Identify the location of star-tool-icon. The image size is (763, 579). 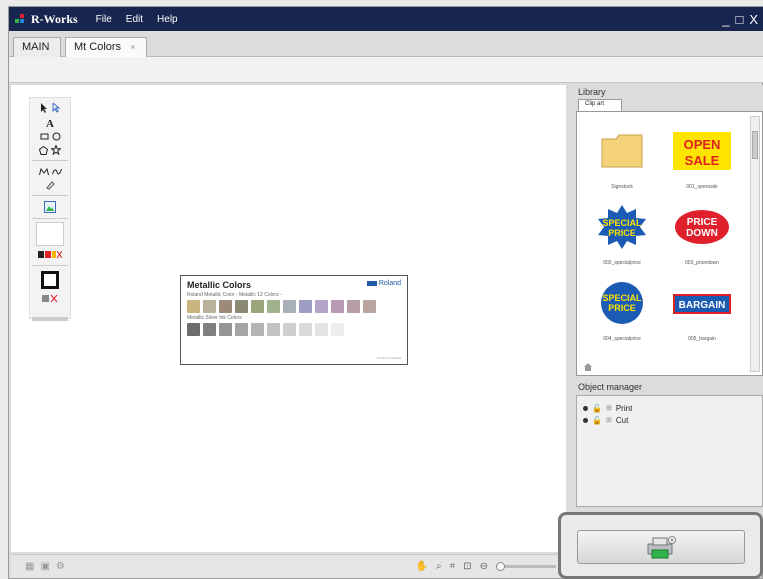
(56, 150).